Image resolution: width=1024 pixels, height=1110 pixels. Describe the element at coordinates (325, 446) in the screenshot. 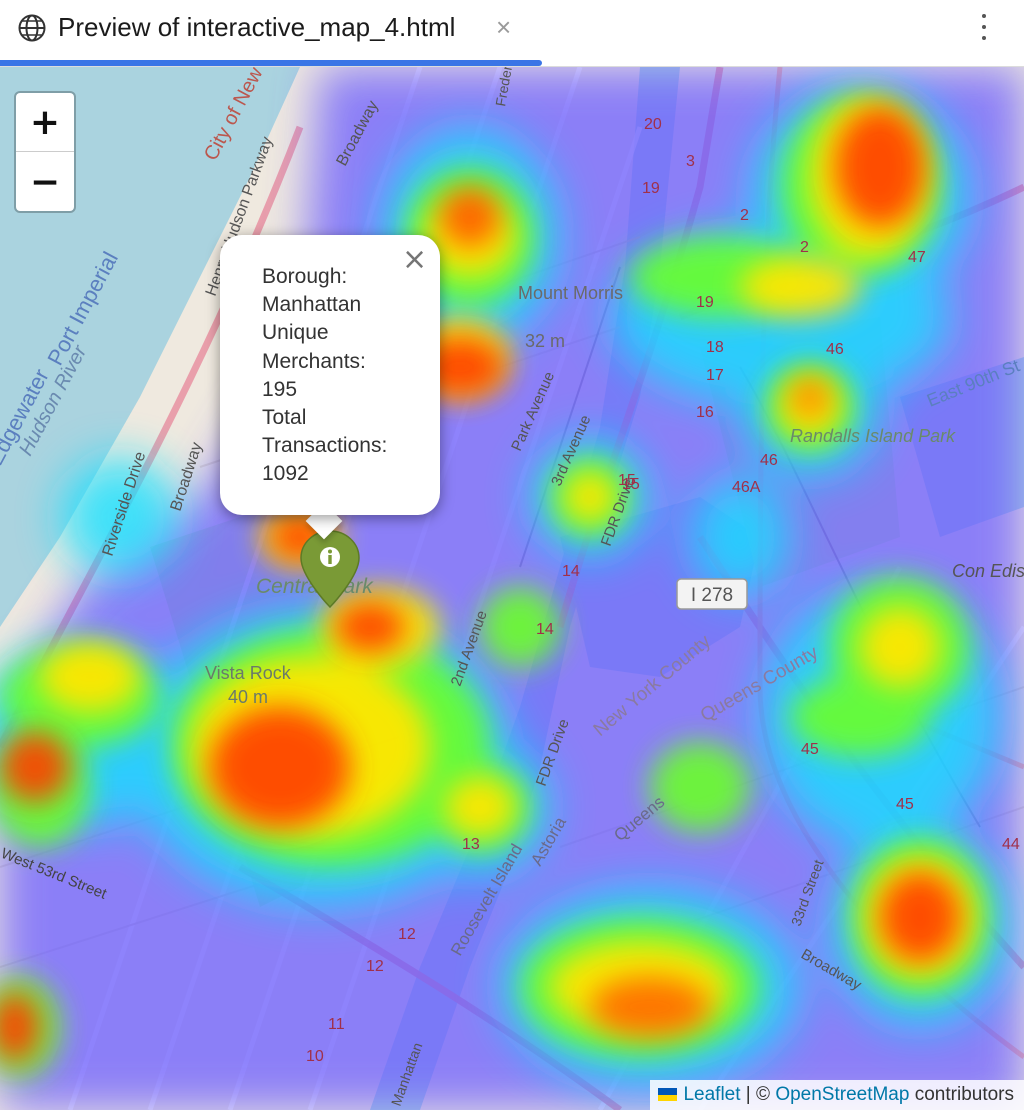

I see `popup-line: Transactions:` at that location.